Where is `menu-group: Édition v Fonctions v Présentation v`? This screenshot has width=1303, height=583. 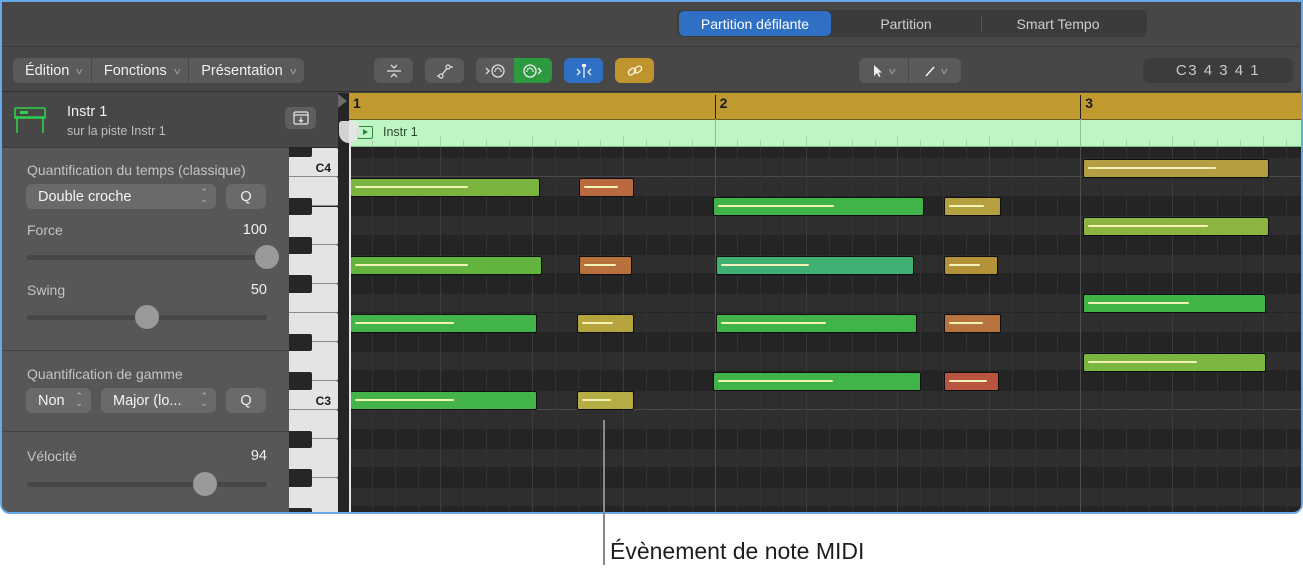 menu-group: Édition v Fonctions v Présentation v is located at coordinates (159, 70).